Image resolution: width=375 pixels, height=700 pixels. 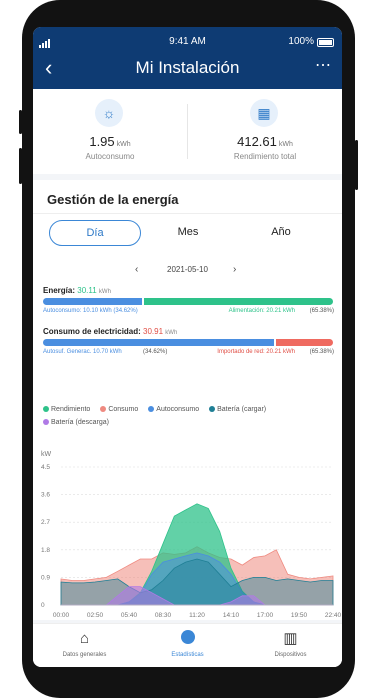 I want to click on legend-item: Batería (descarga), so click(x=76, y=422).